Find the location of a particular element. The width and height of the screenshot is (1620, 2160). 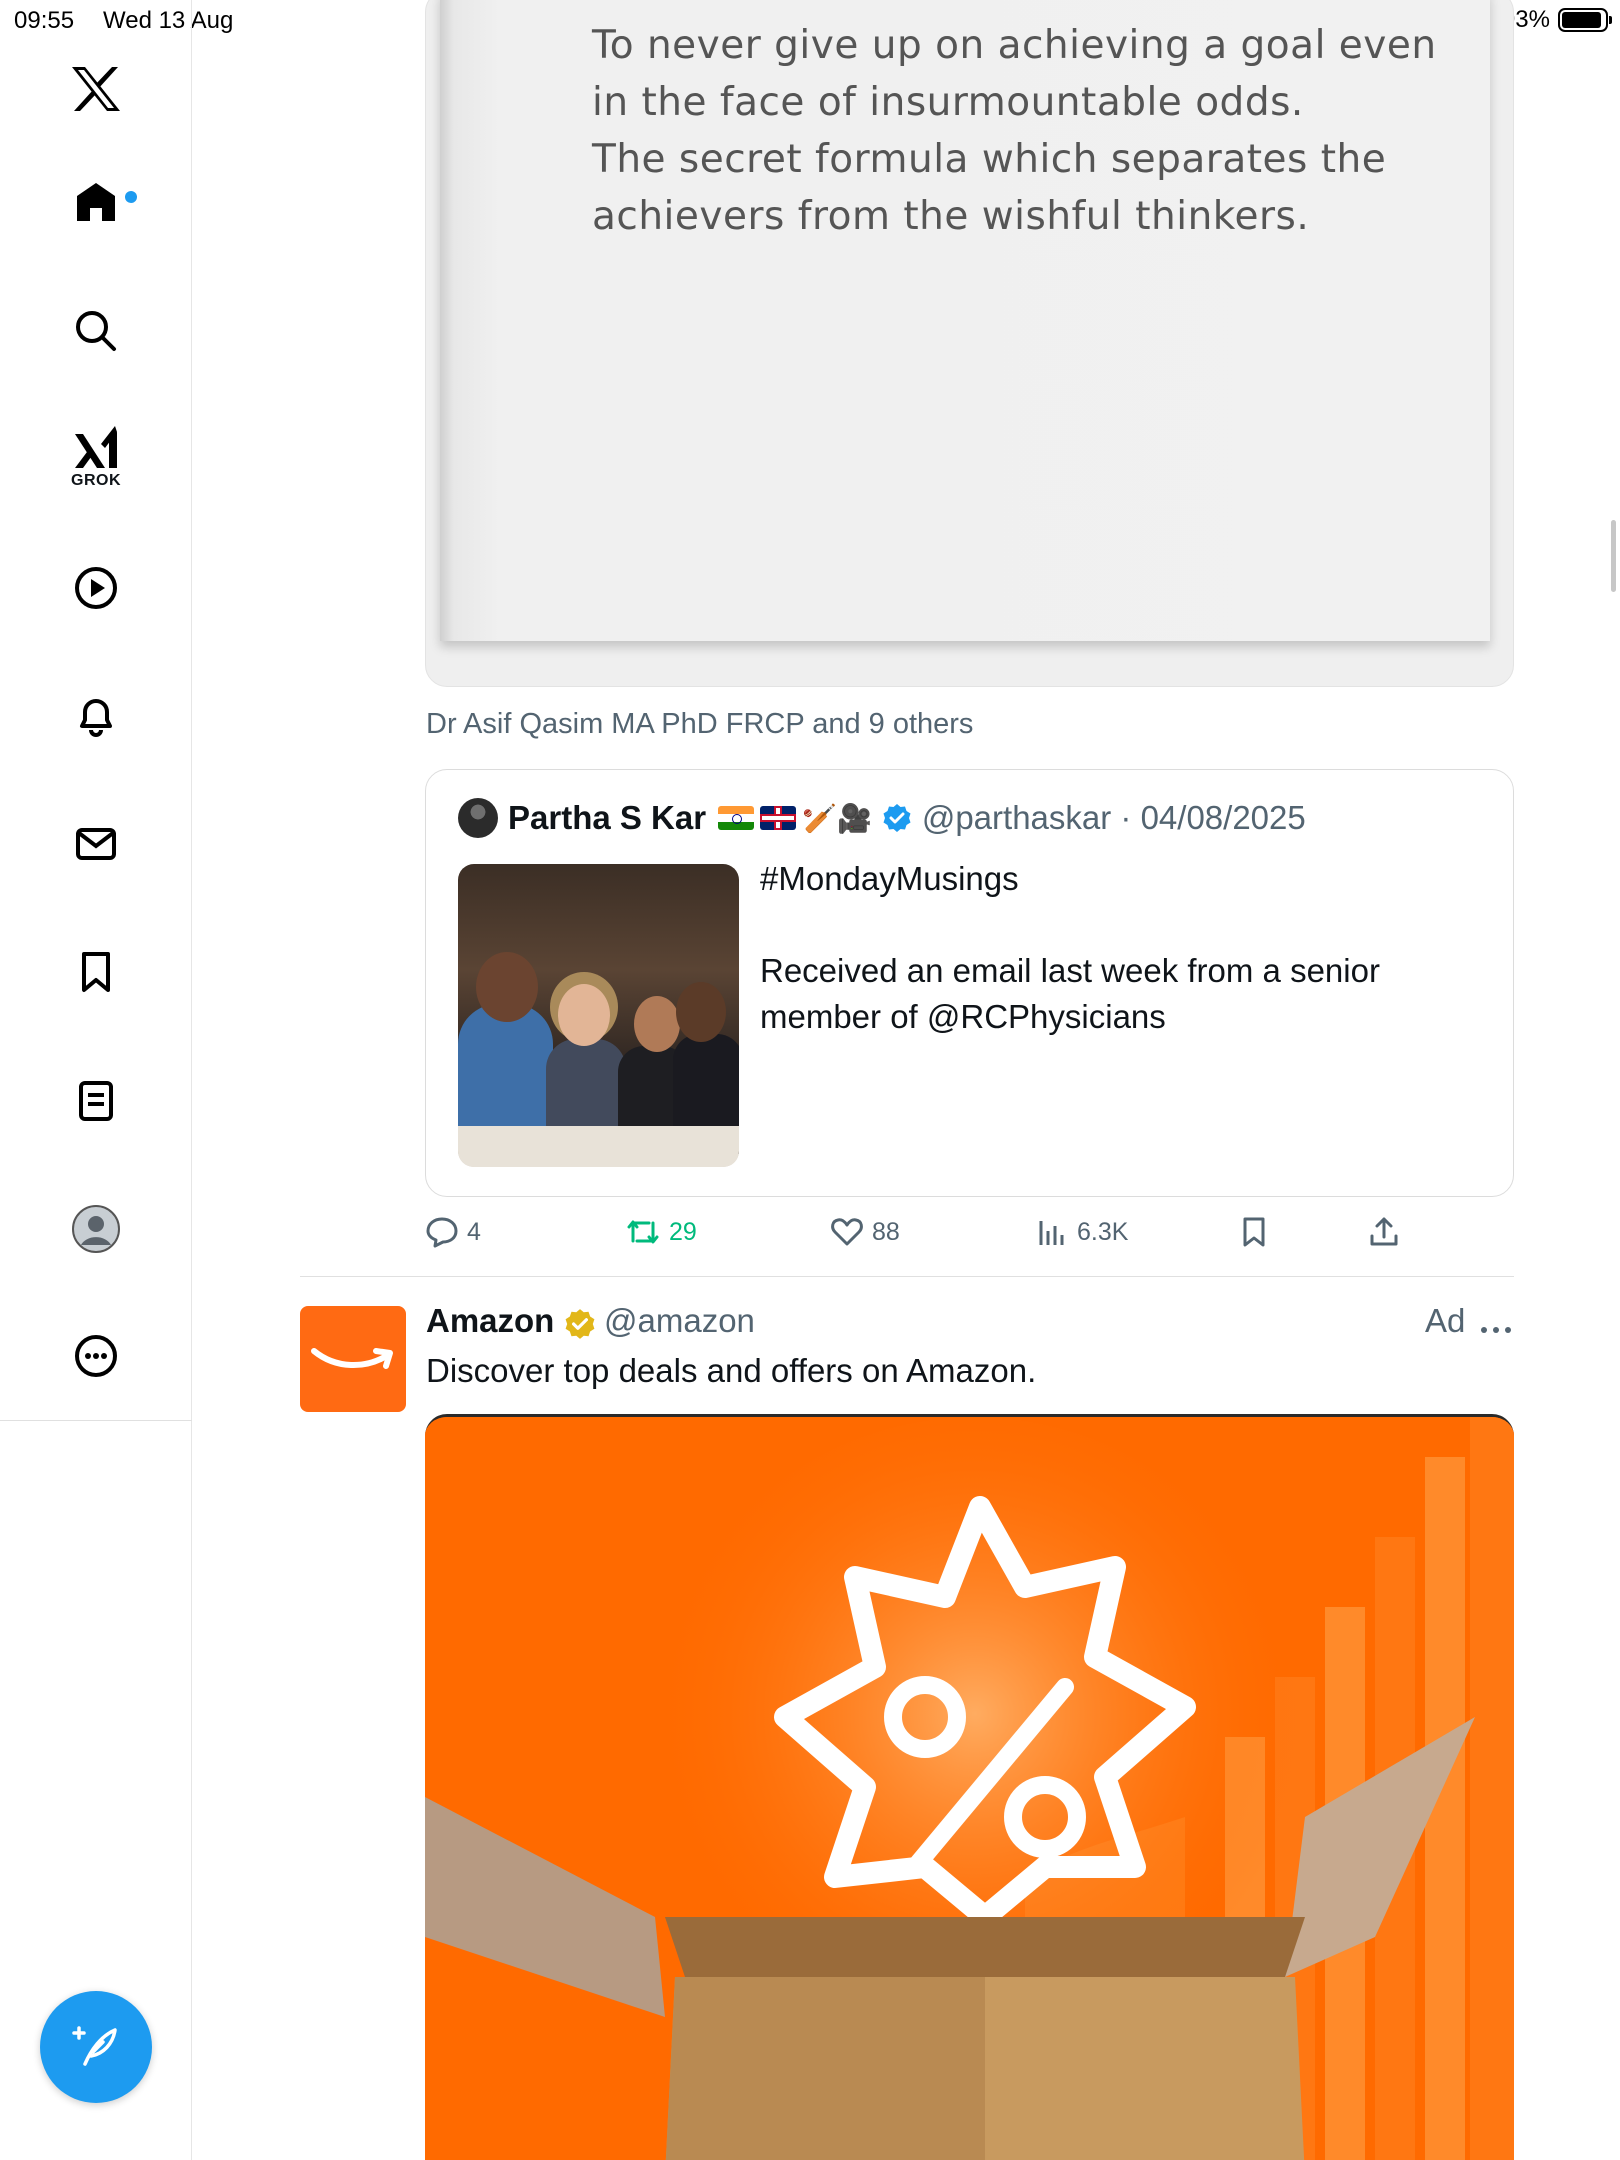

quoted-post-photo is located at coordinates (598, 1015).